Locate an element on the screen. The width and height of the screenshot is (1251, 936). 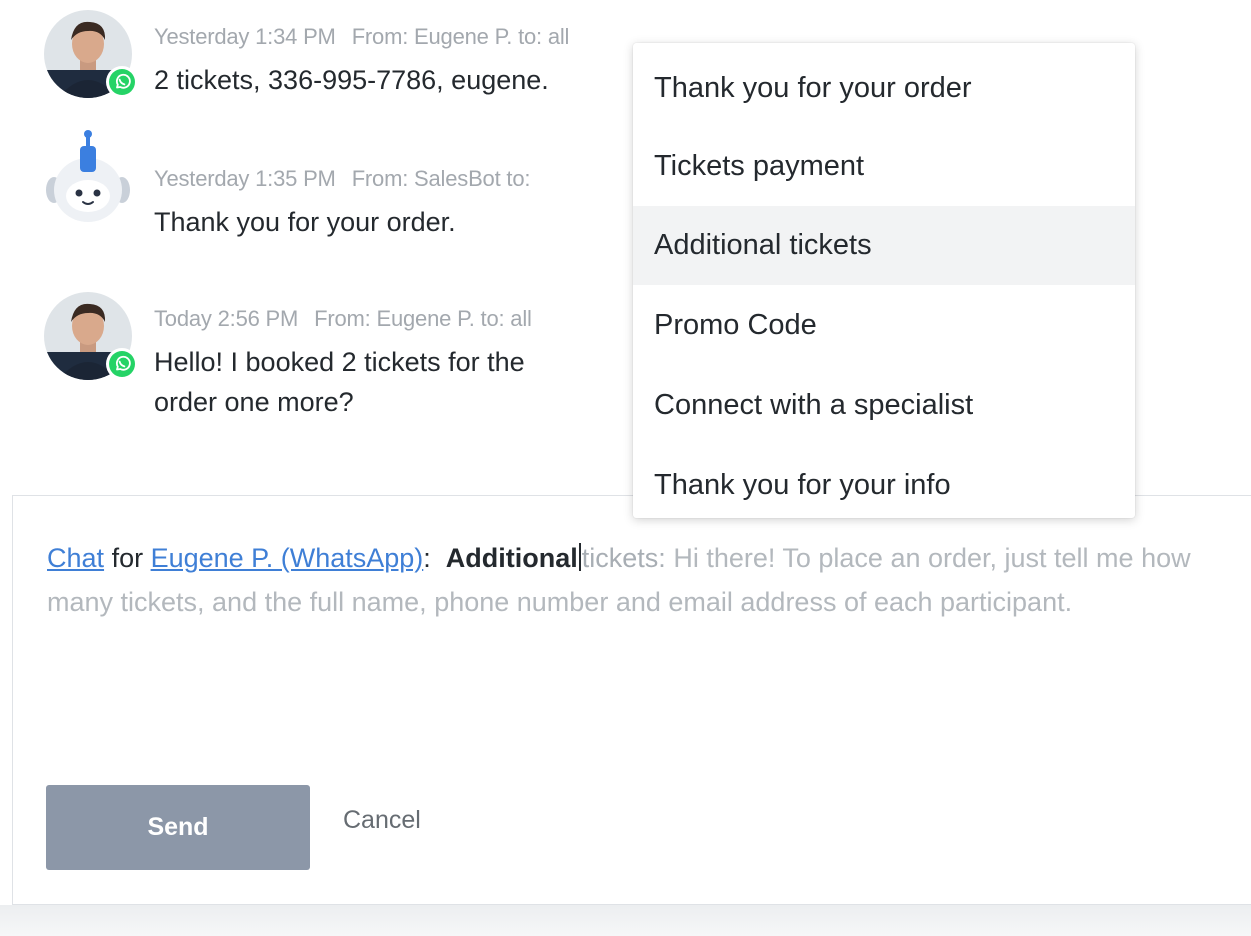
footer-shadow is located at coordinates (625, 920).